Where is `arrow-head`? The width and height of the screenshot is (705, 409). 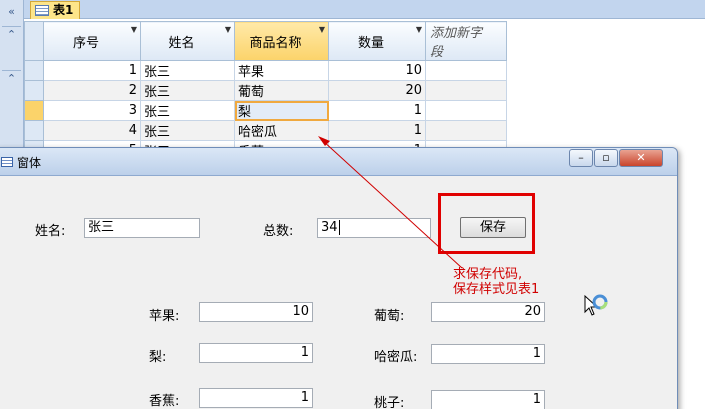 arrow-head is located at coordinates (324, 141).